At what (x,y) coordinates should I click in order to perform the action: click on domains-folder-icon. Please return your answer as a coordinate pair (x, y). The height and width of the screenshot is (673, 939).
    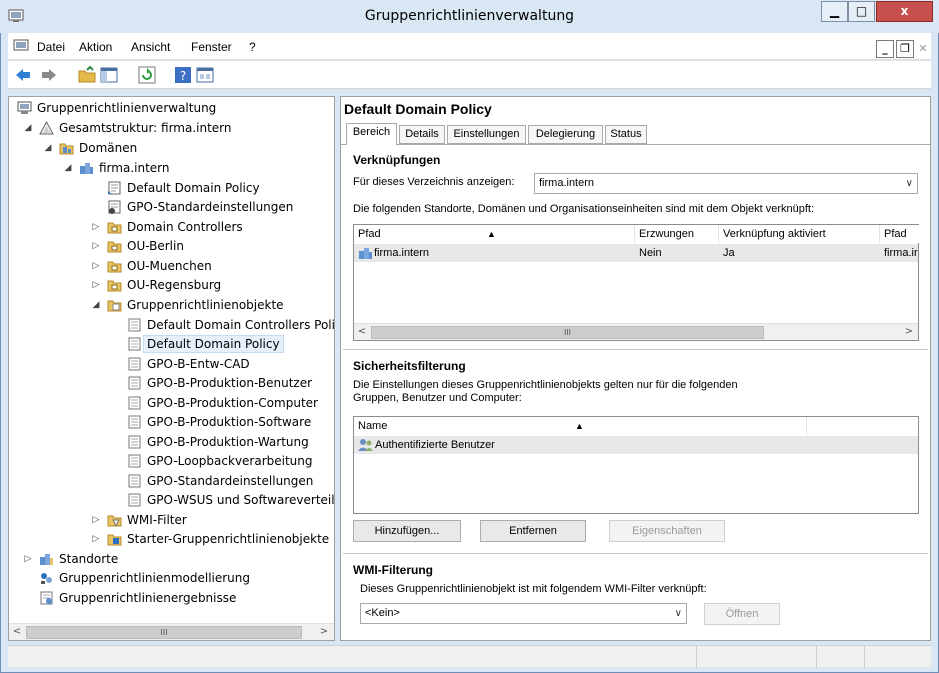
    Looking at the image, I should click on (66, 149).